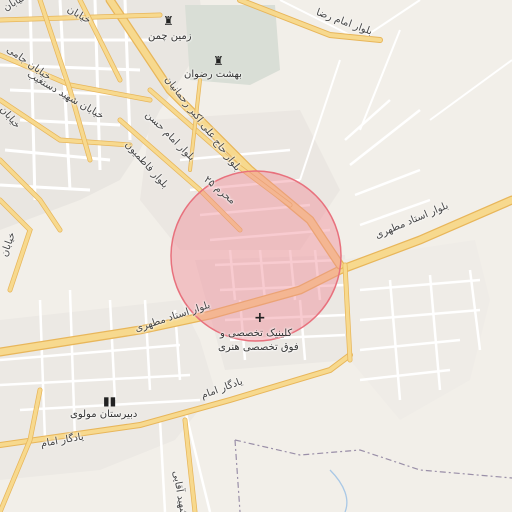  What do you see at coordinates (260, 318) in the screenshot?
I see `hospital-cross-icon: +` at bounding box center [260, 318].